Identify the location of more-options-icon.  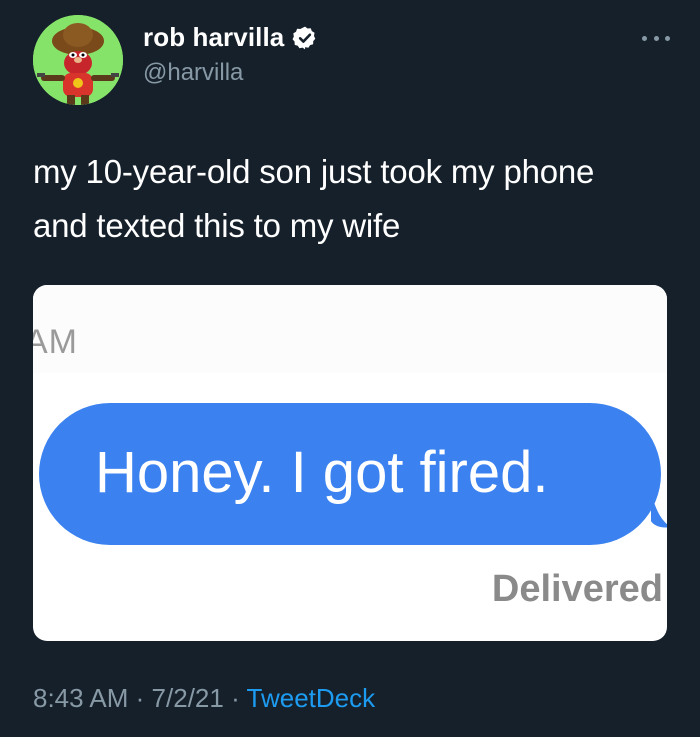
(656, 38).